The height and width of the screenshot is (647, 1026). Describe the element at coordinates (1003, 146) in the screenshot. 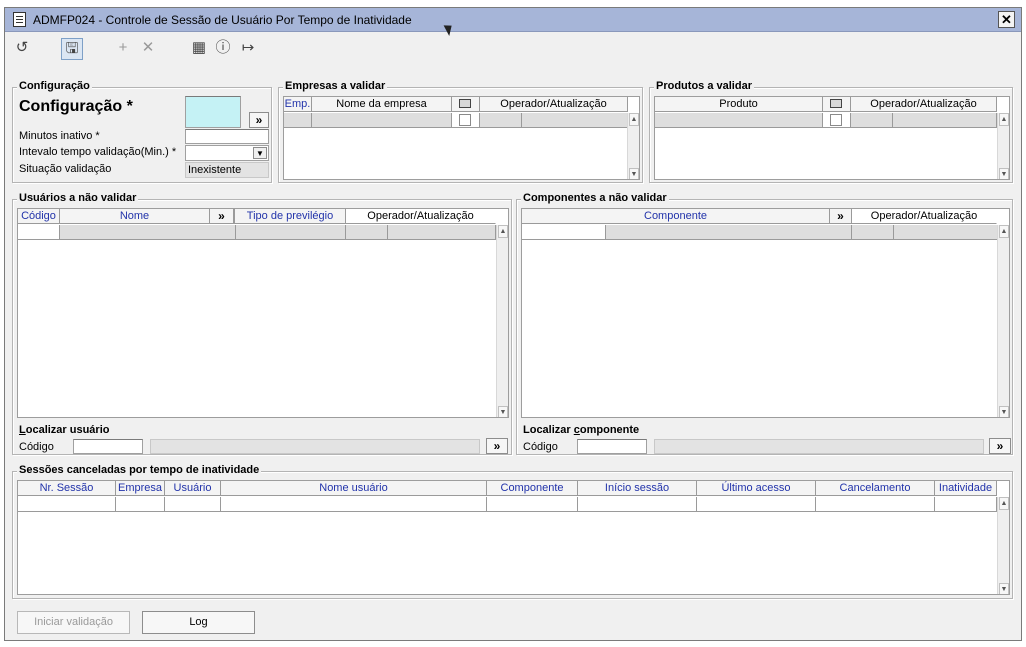

I see `produtos-scrollbar: ▲ ▼` at that location.